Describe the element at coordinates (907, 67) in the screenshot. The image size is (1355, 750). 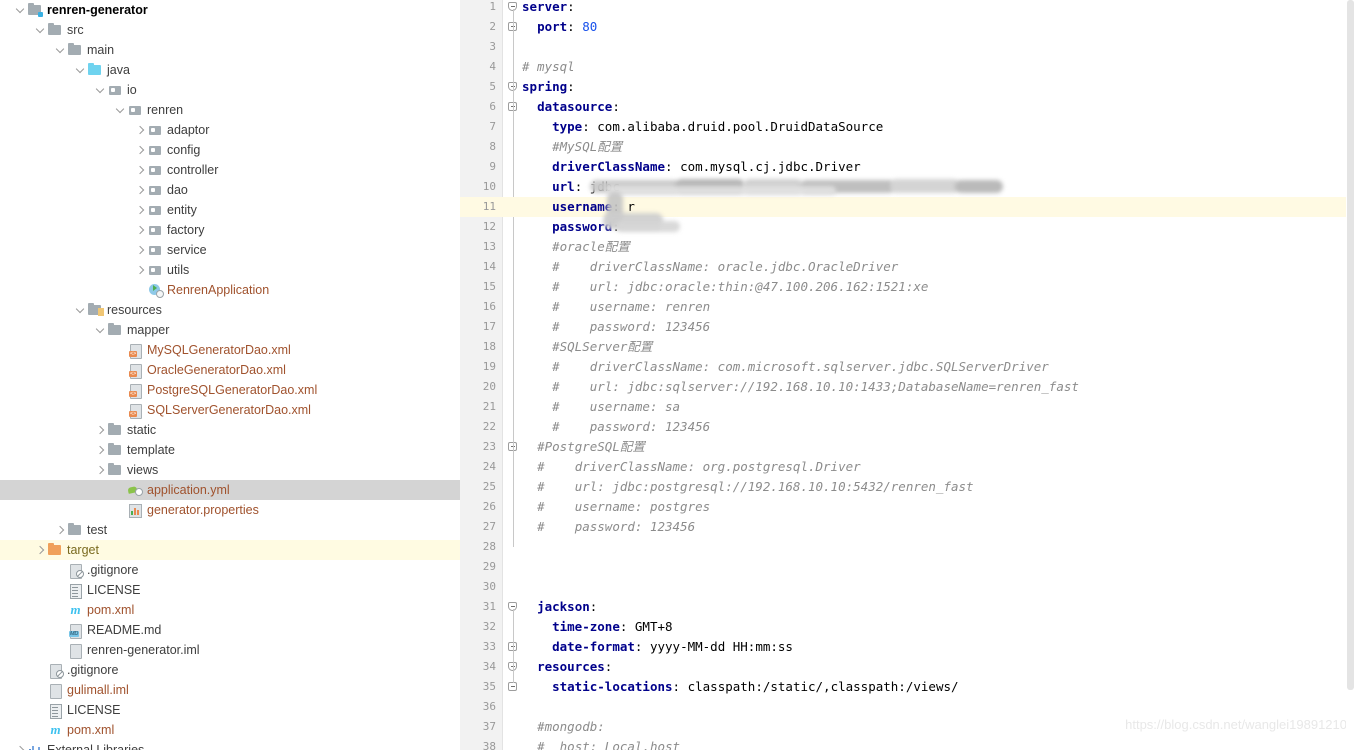
I see `editor-line-4: 4 # mysql` at that location.